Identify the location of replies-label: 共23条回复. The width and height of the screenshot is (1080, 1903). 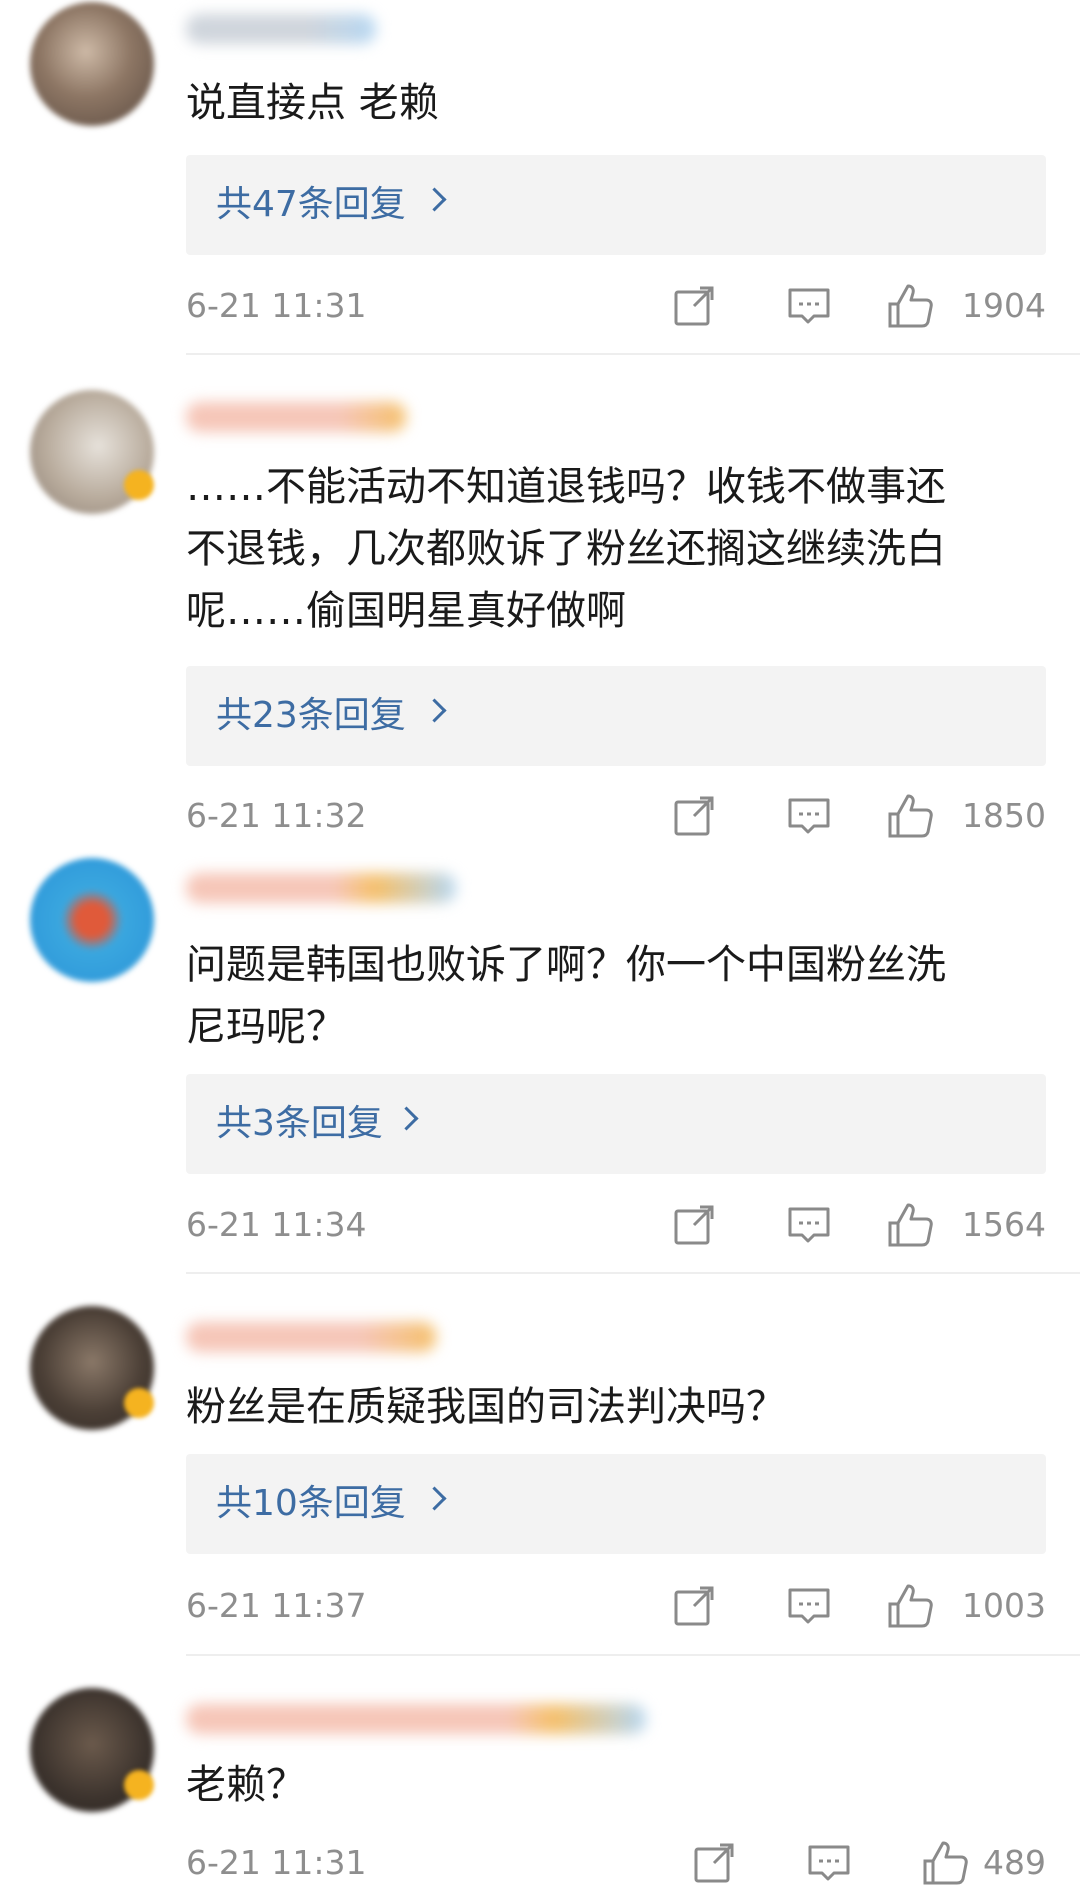
(311, 715).